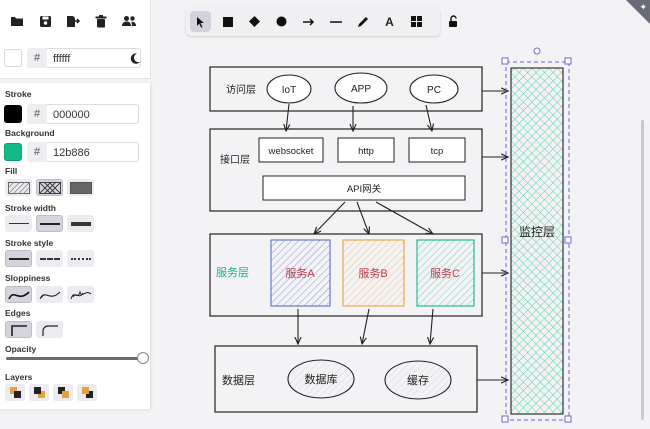 This screenshot has width=650, height=429. I want to click on stroke-width-bold-option, so click(49, 223).